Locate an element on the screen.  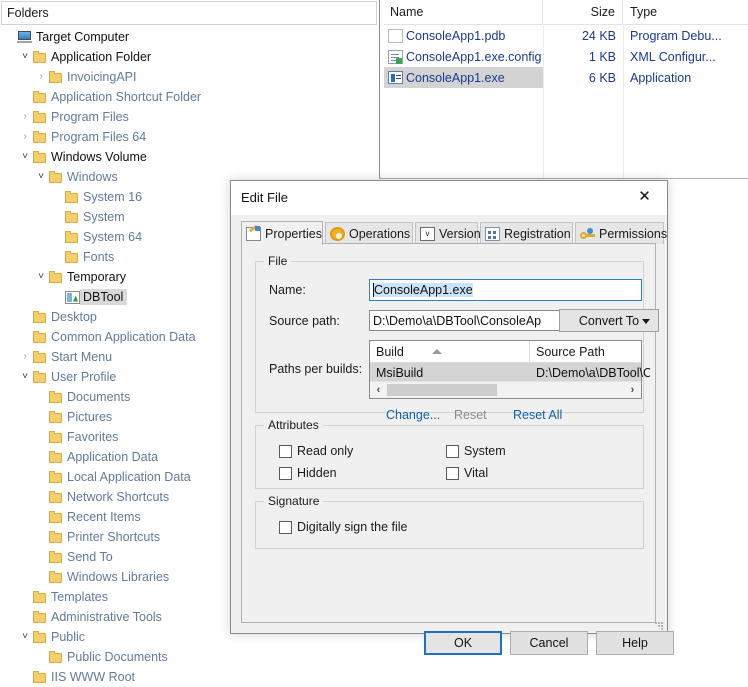
cancel-button: Cancel is located at coordinates (549, 643).